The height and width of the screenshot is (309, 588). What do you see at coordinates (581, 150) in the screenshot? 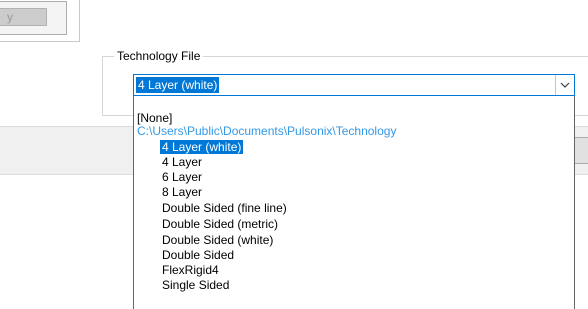
I see `partial-right-button` at bounding box center [581, 150].